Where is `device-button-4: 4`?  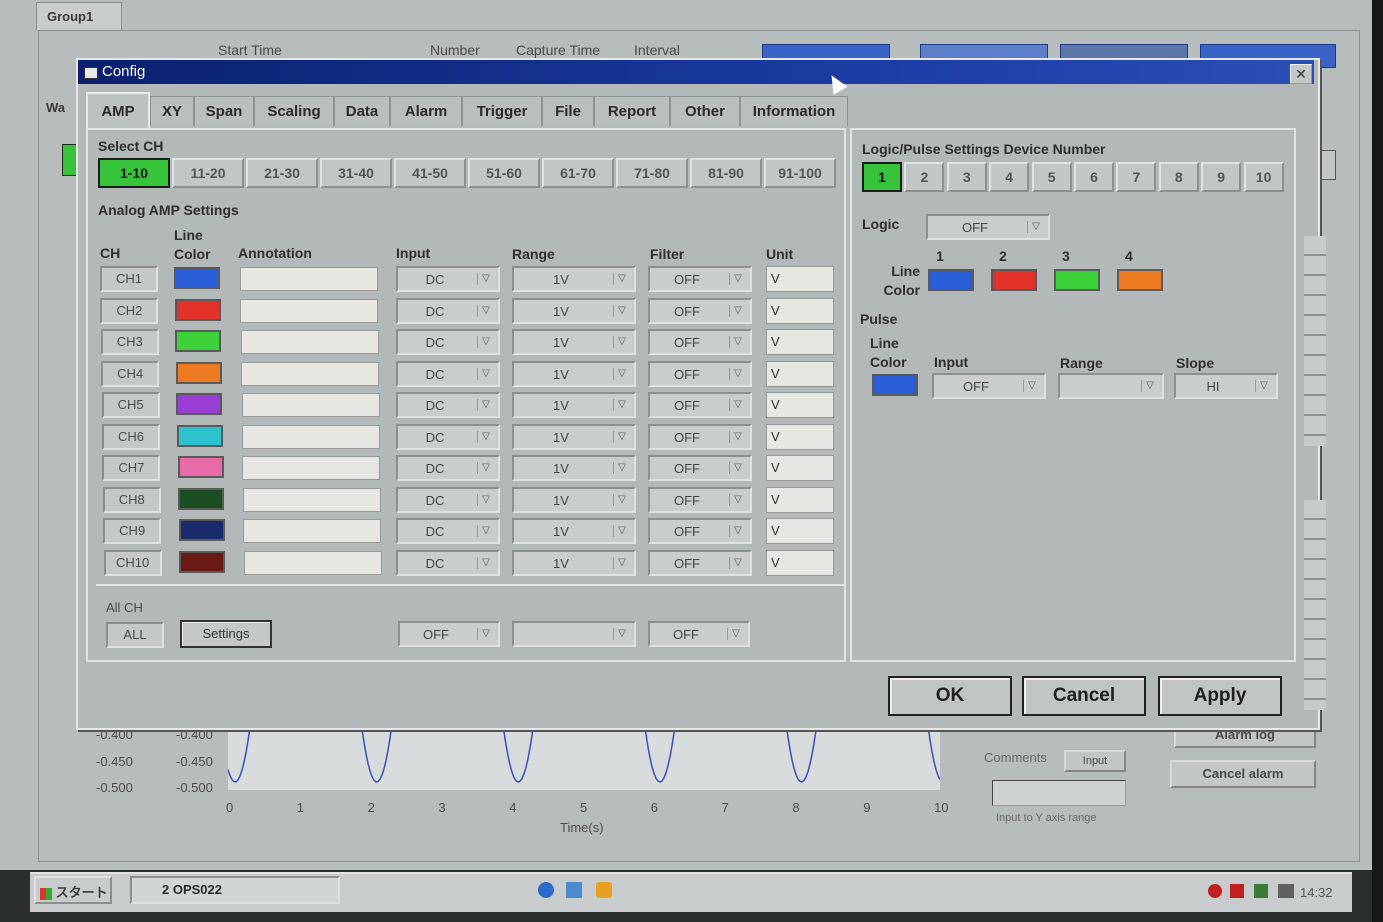 device-button-4: 4 is located at coordinates (1009, 177).